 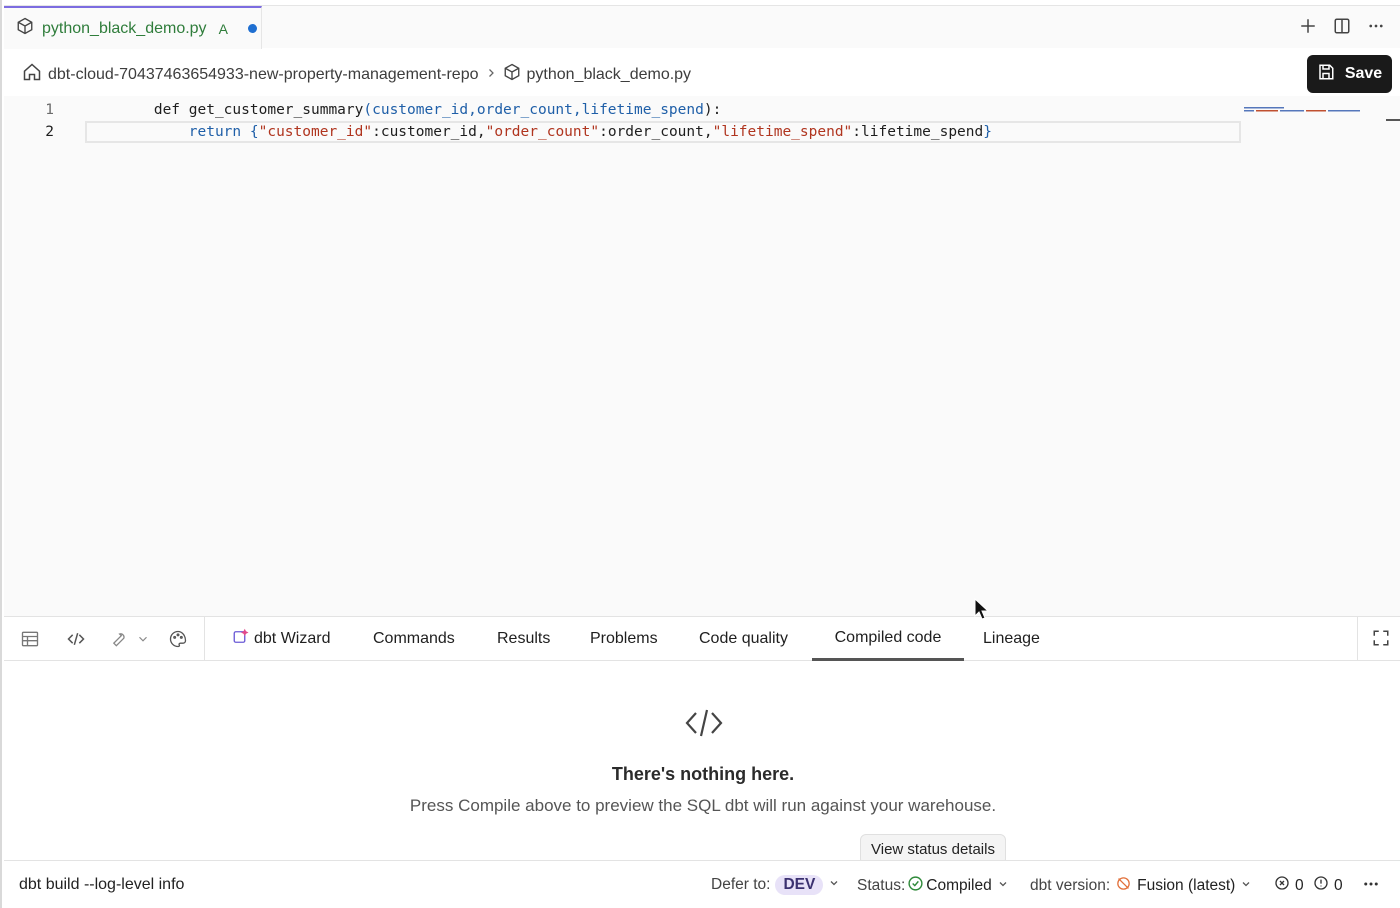 I want to click on empty-state-title: There's nothing here., so click(x=703, y=774).